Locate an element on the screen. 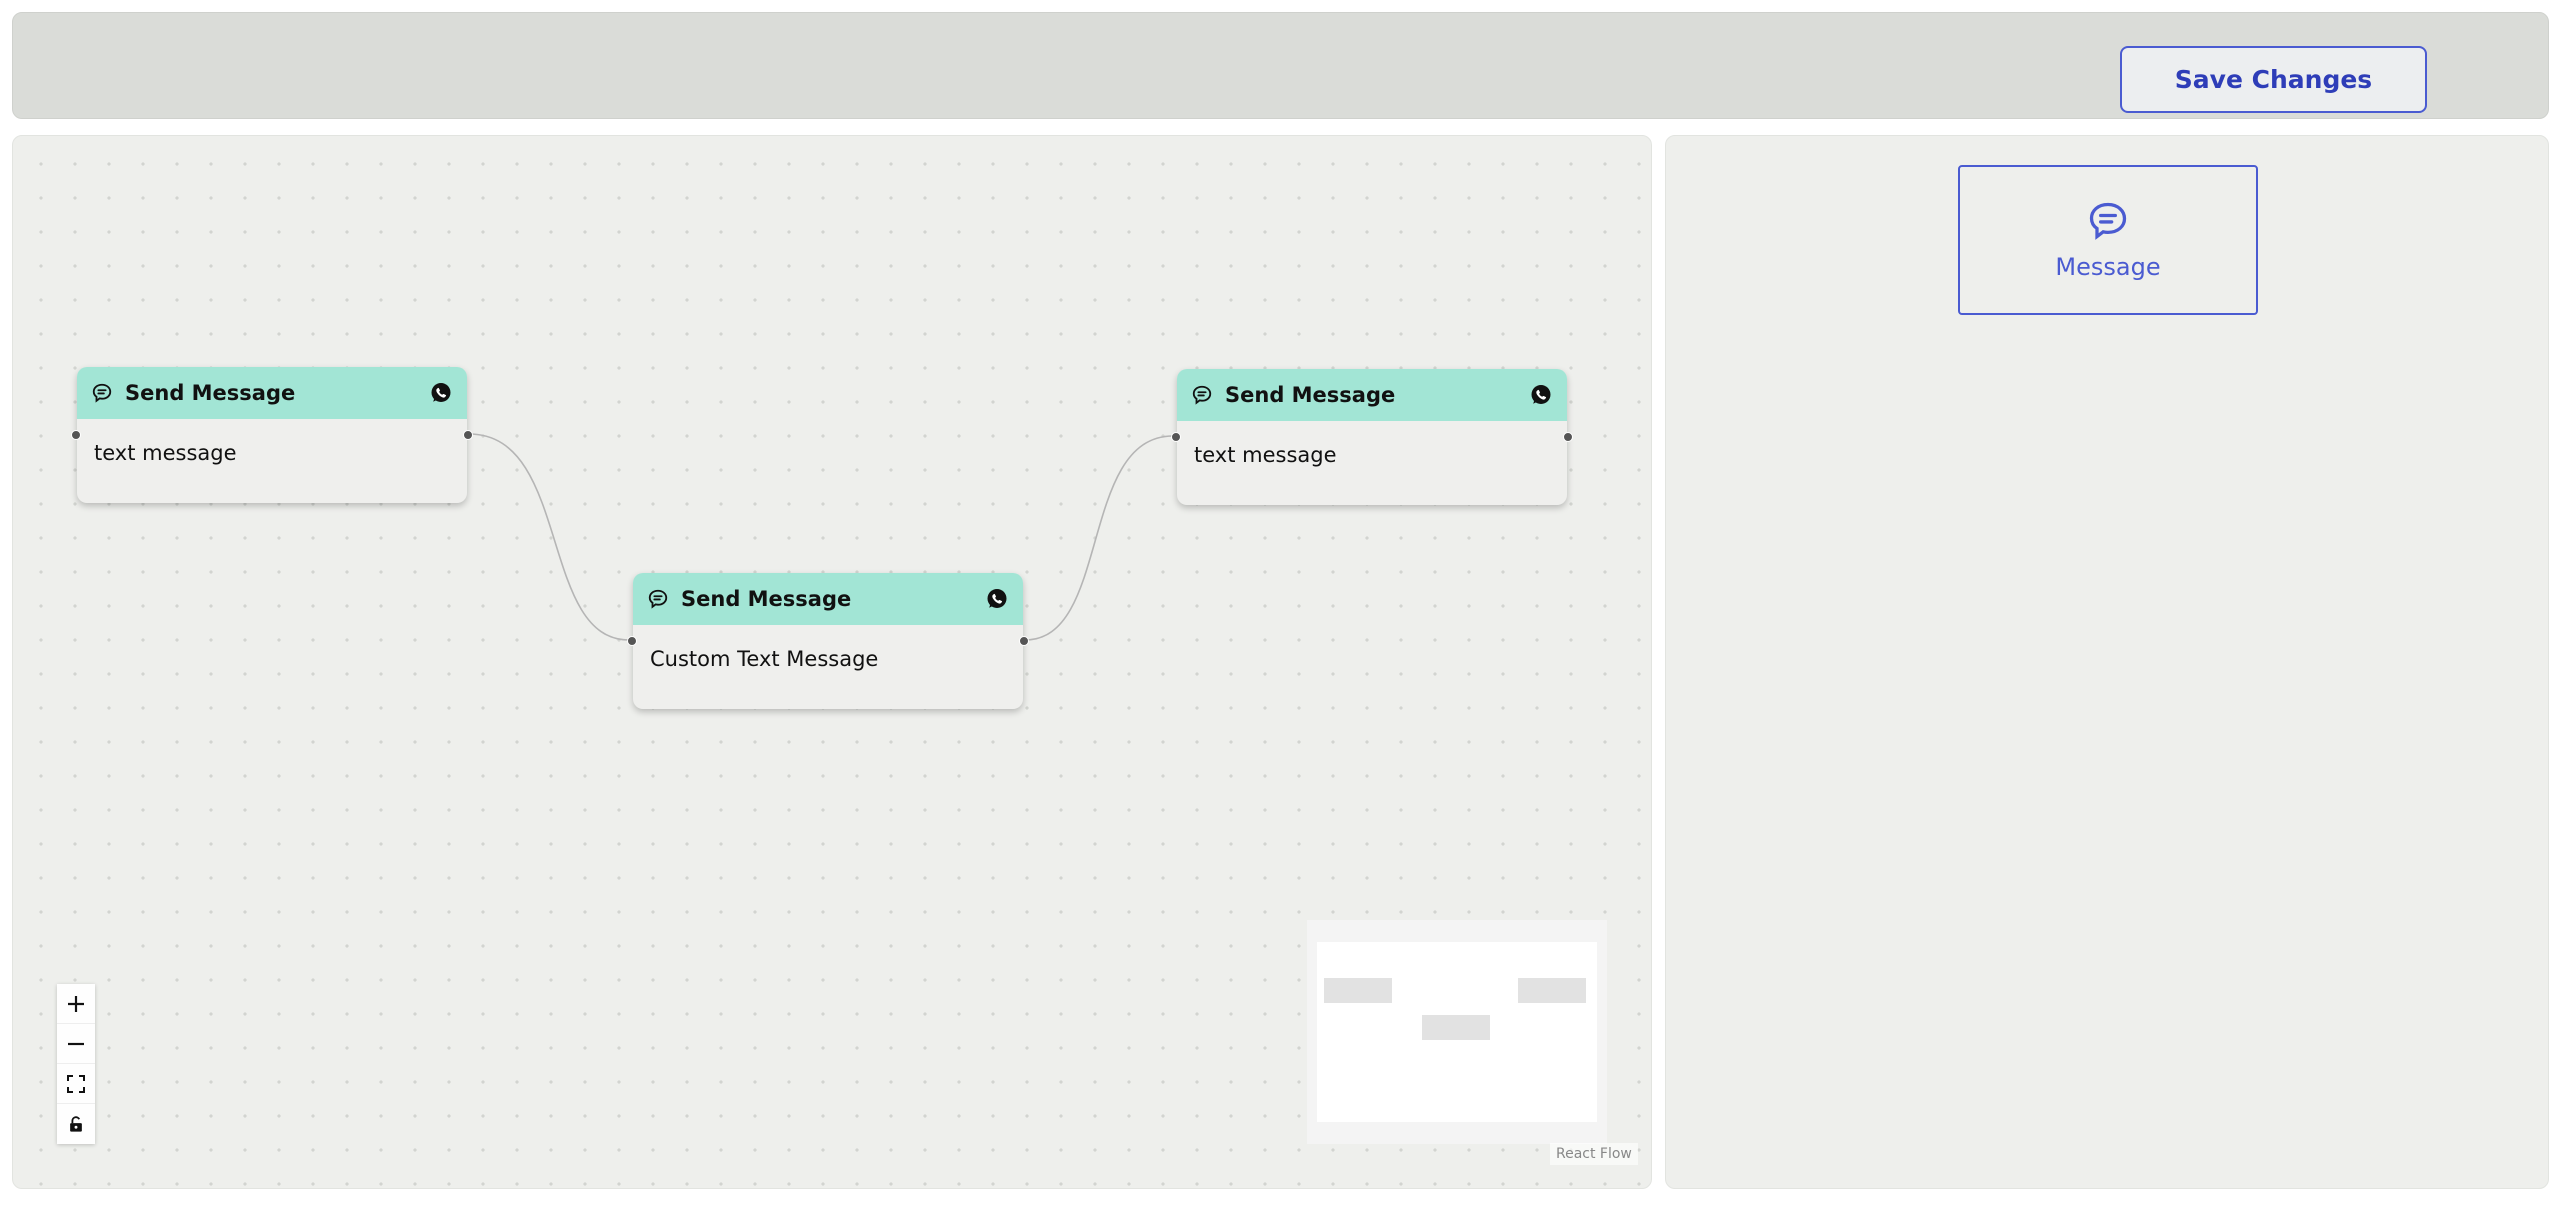  send-message-node-2: Send Message Custom Text Message is located at coordinates (828, 641).